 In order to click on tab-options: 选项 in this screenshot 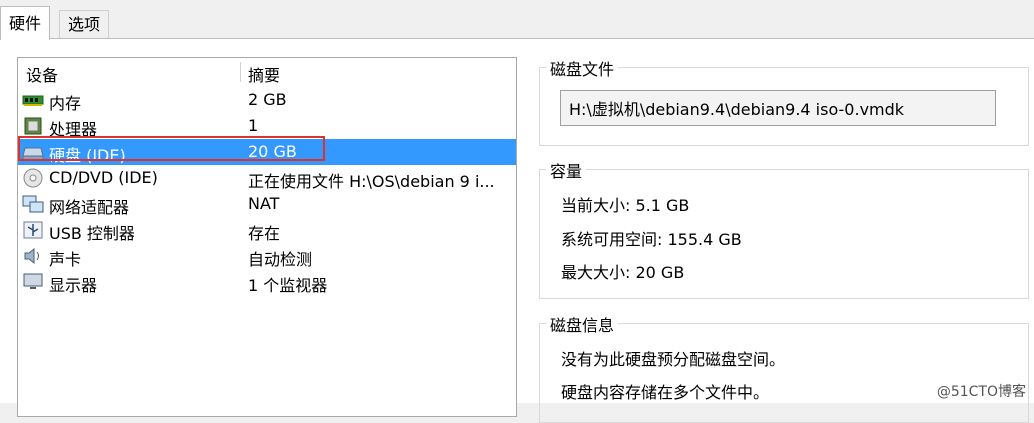, I will do `click(84, 24)`.